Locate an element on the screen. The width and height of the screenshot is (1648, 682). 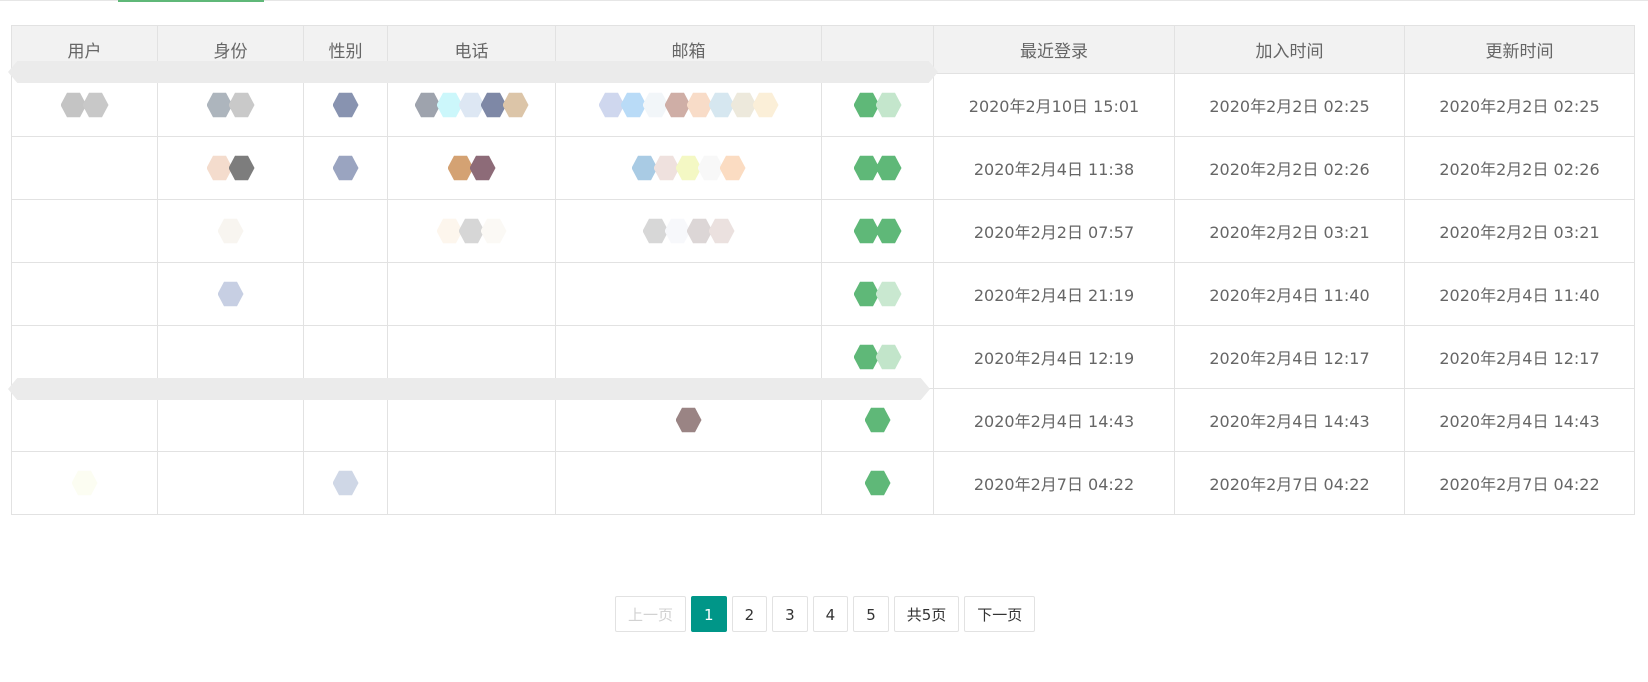
pagination: 上一页 1 2 3 4 5 共5页 下一页 is located at coordinates (825, 614).